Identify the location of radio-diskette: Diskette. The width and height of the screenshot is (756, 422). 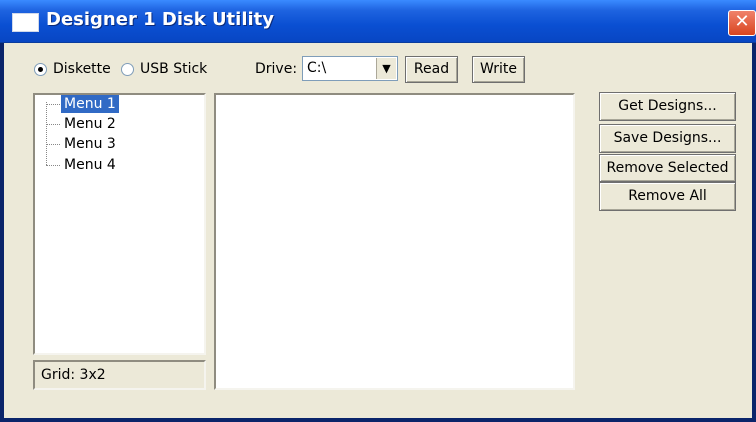
(72, 69).